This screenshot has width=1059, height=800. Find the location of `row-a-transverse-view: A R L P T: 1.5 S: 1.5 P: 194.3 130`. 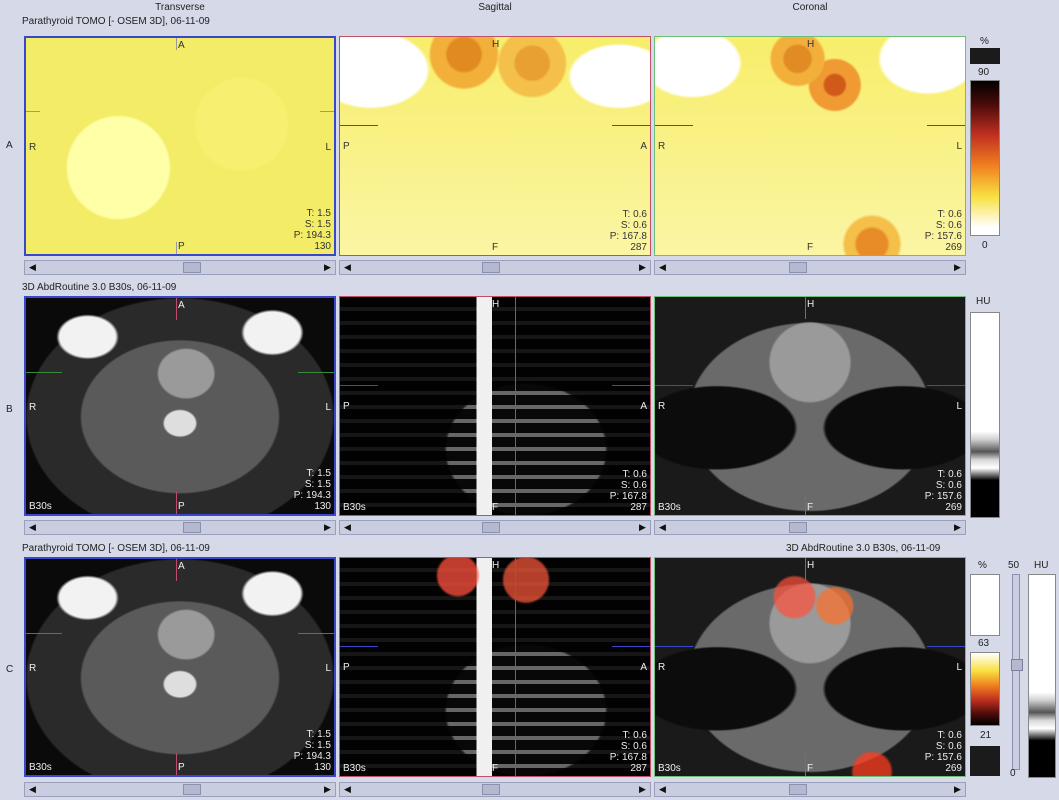

row-a-transverse-view: A R L P T: 1.5 S: 1.5 P: 194.3 130 is located at coordinates (180, 146).